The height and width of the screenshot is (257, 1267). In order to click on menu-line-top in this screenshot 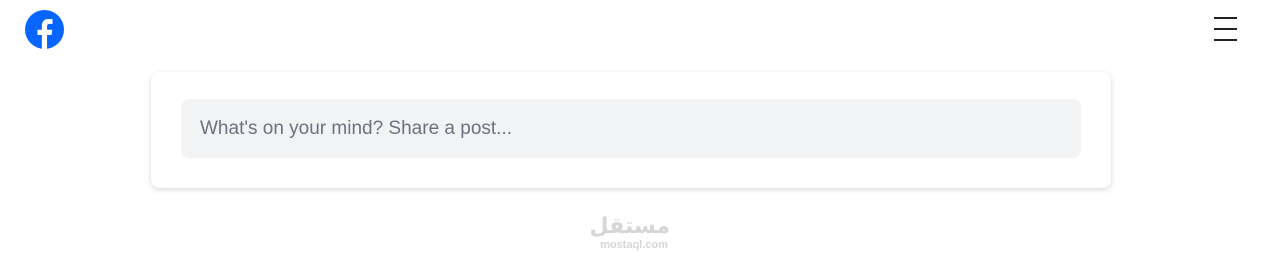, I will do `click(1225, 18)`.